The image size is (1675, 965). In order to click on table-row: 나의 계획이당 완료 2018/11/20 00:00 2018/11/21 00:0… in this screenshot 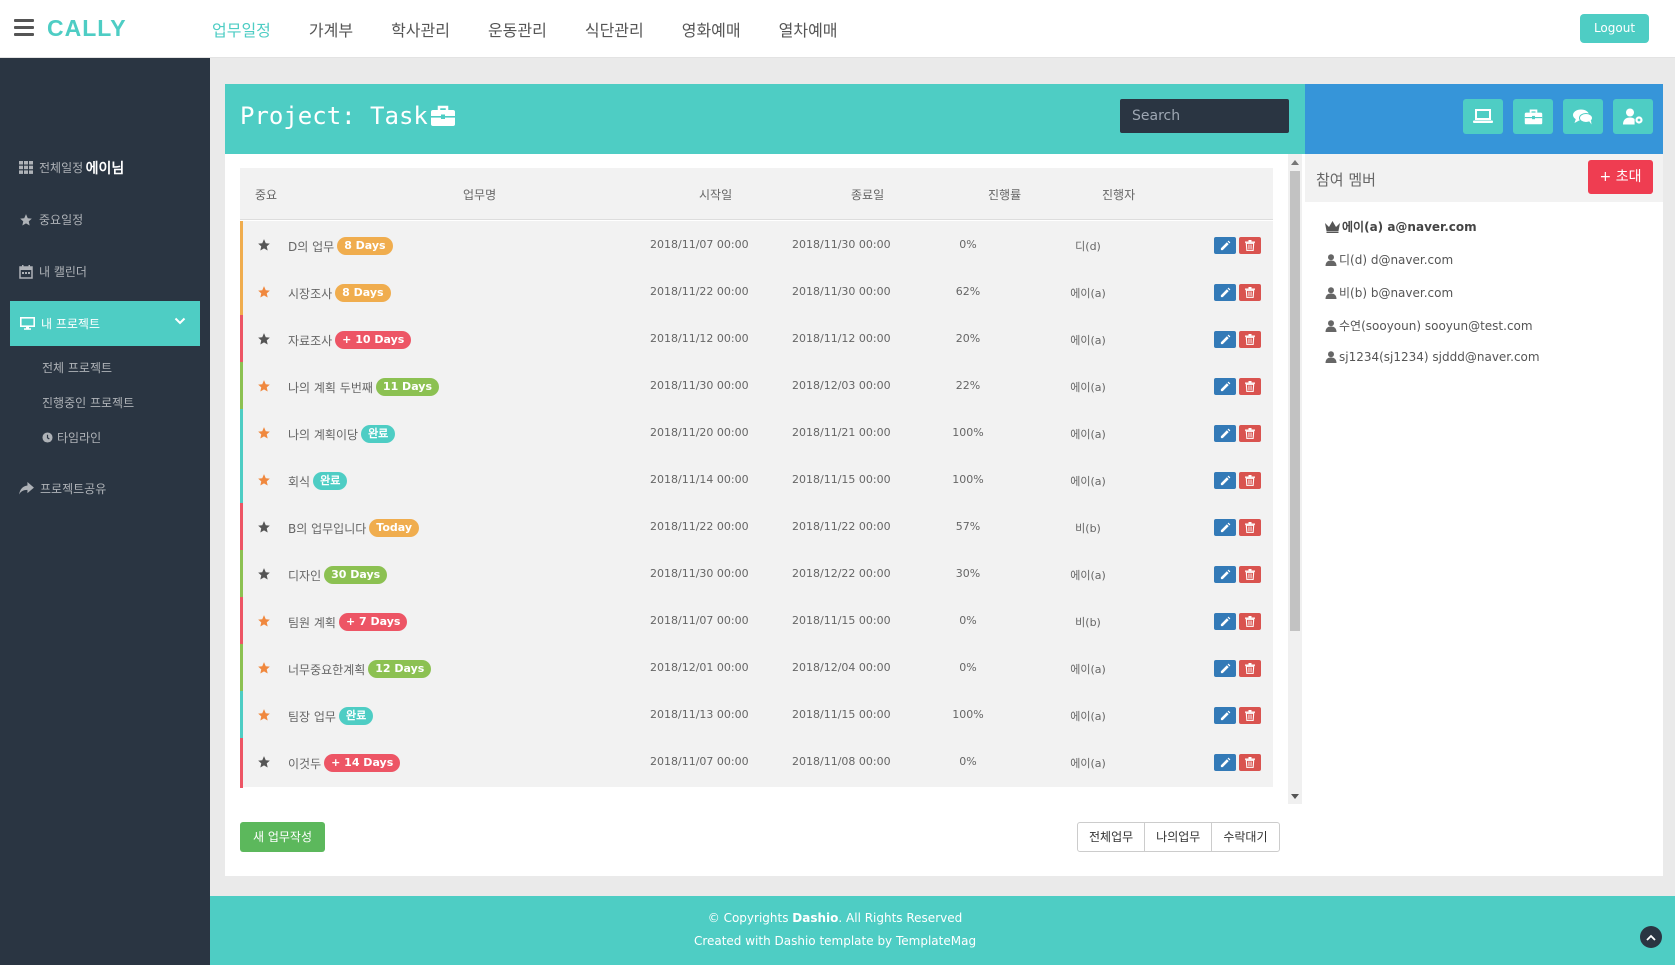, I will do `click(756, 434)`.